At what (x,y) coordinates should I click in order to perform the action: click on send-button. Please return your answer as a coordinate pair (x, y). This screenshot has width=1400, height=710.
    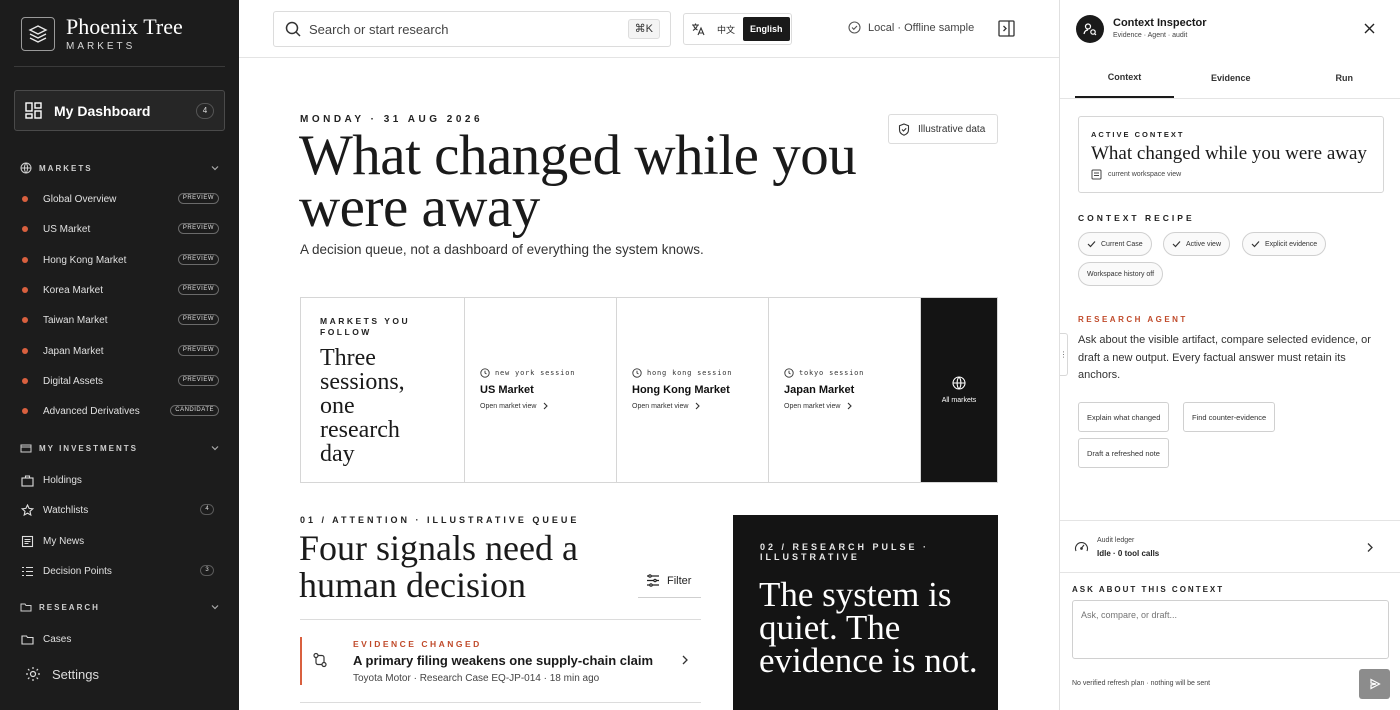
    Looking at the image, I should click on (1374, 684).